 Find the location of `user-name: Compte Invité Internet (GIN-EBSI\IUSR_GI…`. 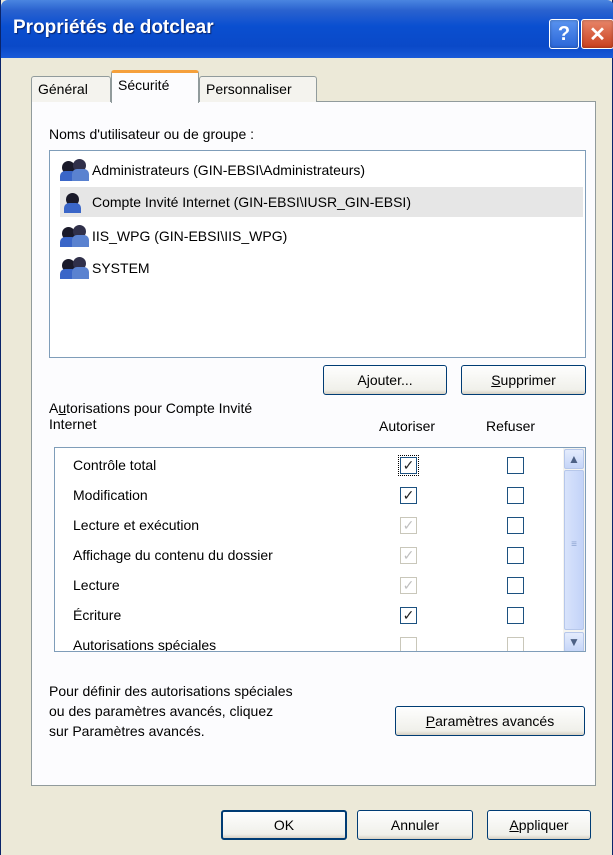

user-name: Compte Invité Internet (GIN-EBSI\IUSR_GI… is located at coordinates (251, 202).